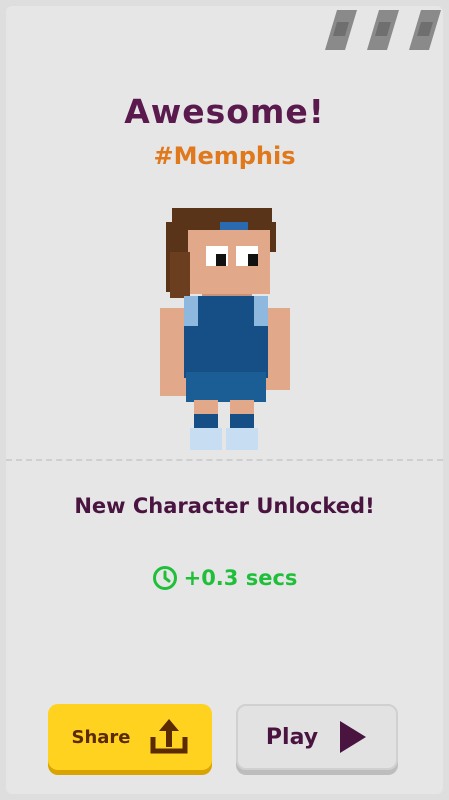 The height and width of the screenshot is (800, 449). What do you see at coordinates (101, 737) in the screenshot?
I see `share-button-label: Share` at bounding box center [101, 737].